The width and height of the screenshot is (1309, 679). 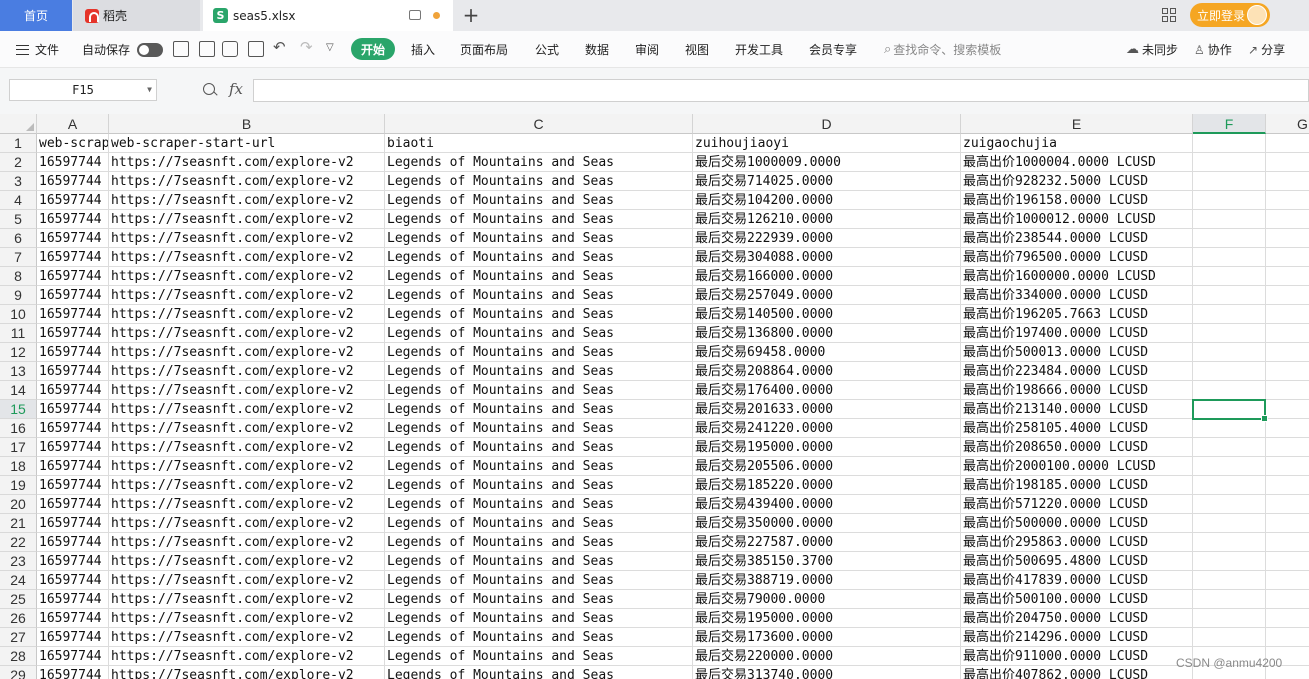 I want to click on cell-b11: https://7seasnft.com/explore-v2, so click(x=247, y=333).